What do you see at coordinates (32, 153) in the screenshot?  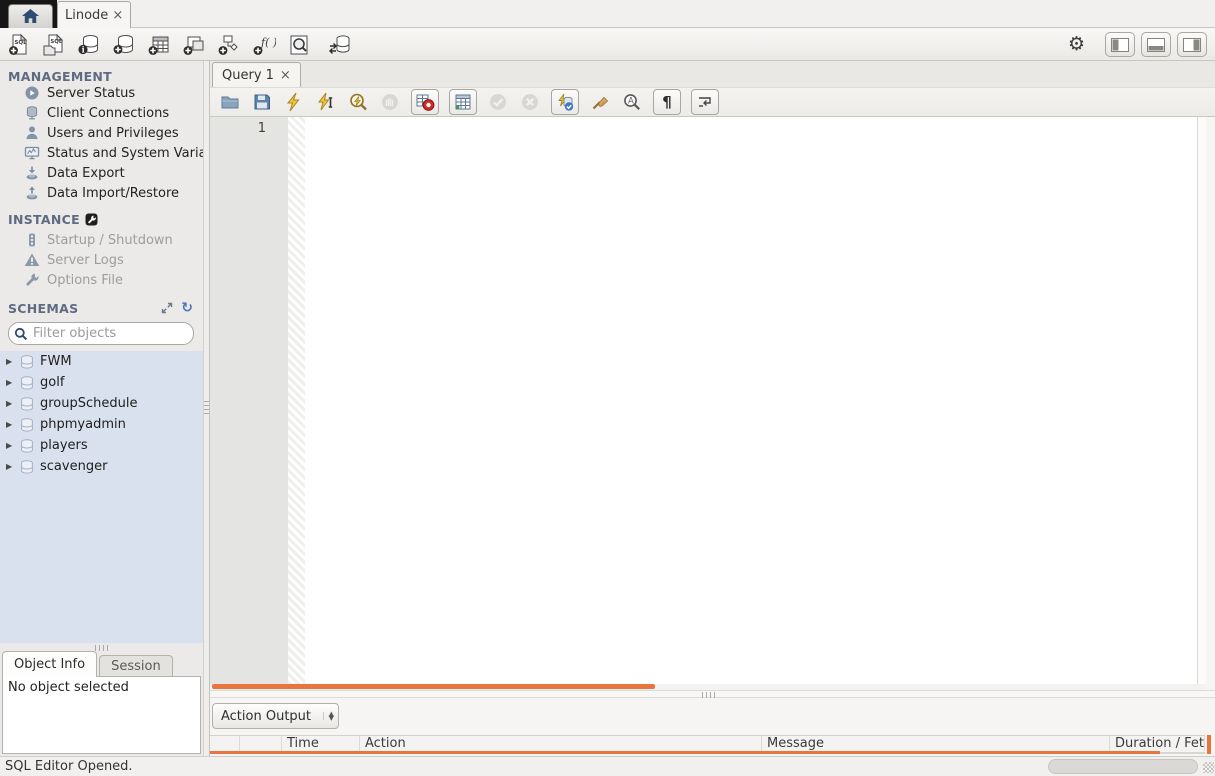 I see `system-variables-icon` at bounding box center [32, 153].